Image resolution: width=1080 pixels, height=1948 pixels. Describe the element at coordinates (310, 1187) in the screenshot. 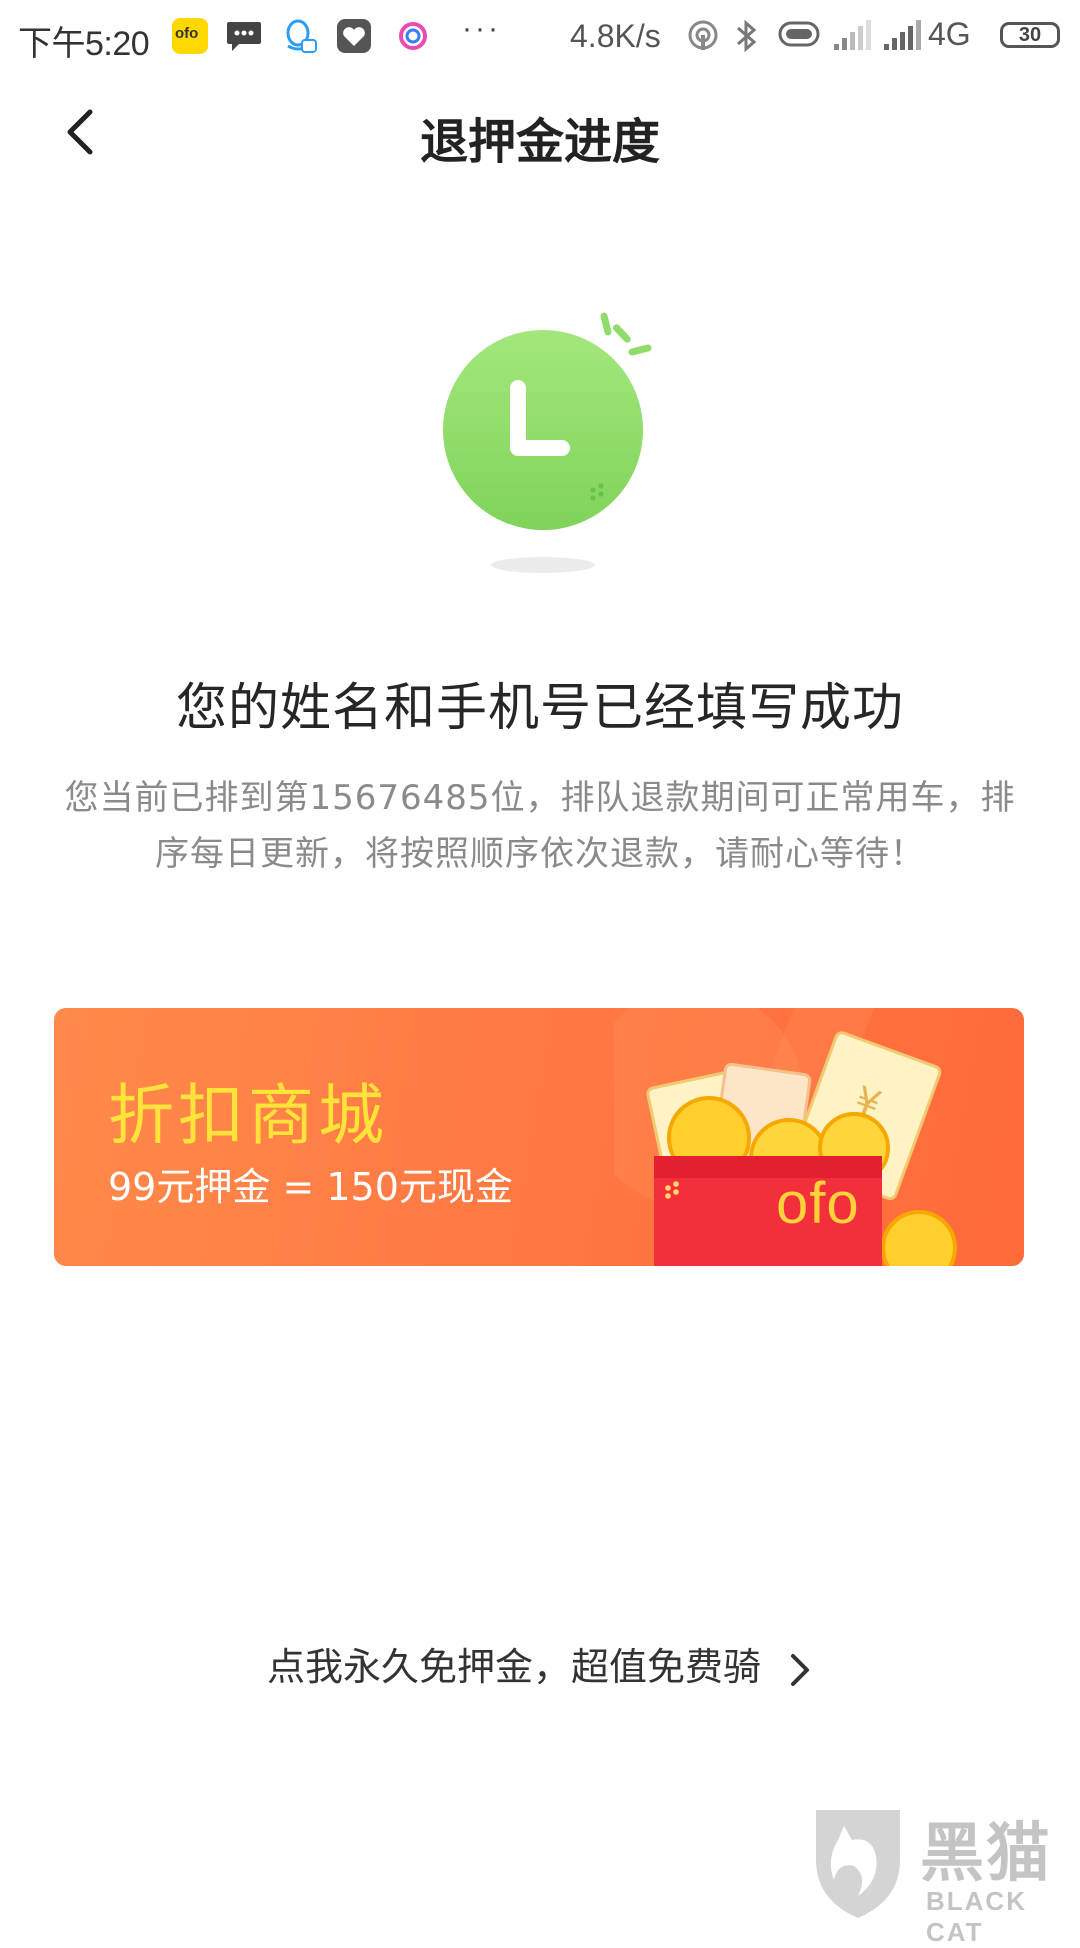

I see `banner-subtitle: 99元押金 = 150元现金` at that location.